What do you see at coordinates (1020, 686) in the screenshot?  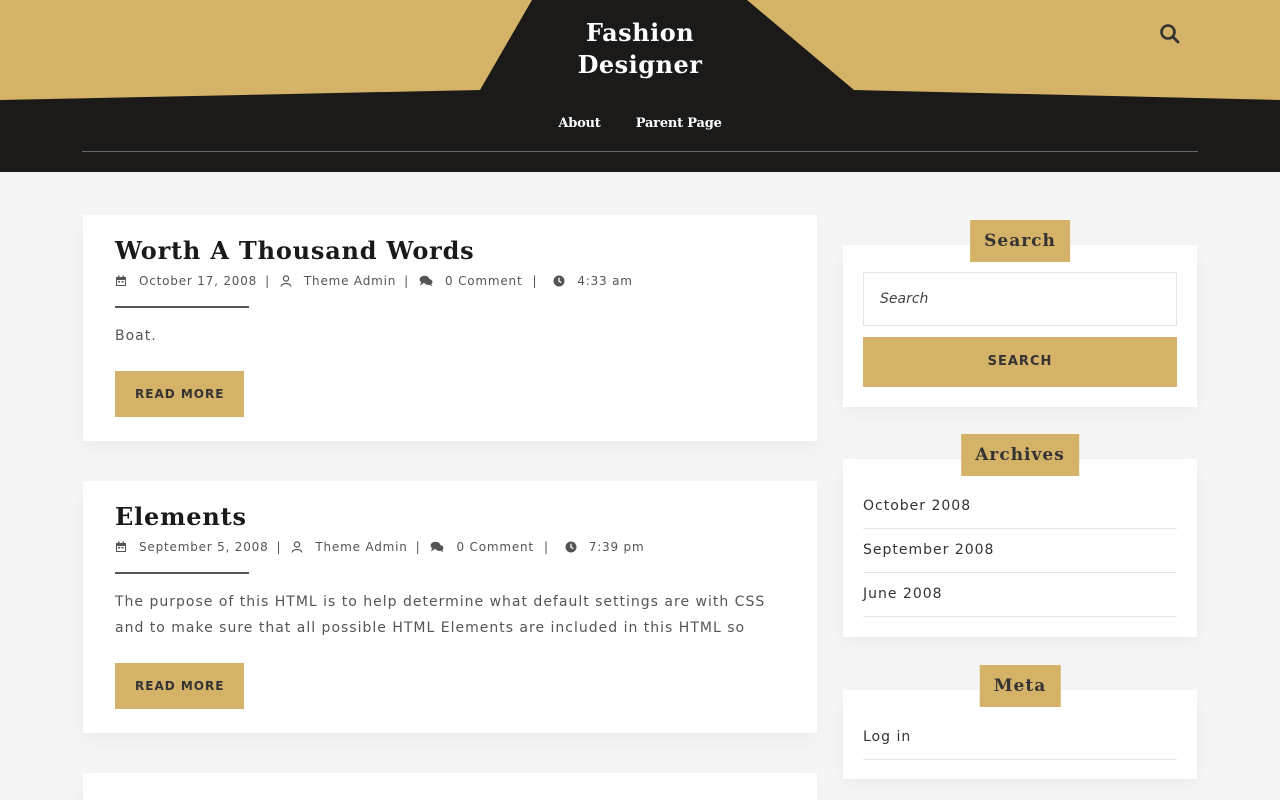 I see `widget-title-meta: Meta` at bounding box center [1020, 686].